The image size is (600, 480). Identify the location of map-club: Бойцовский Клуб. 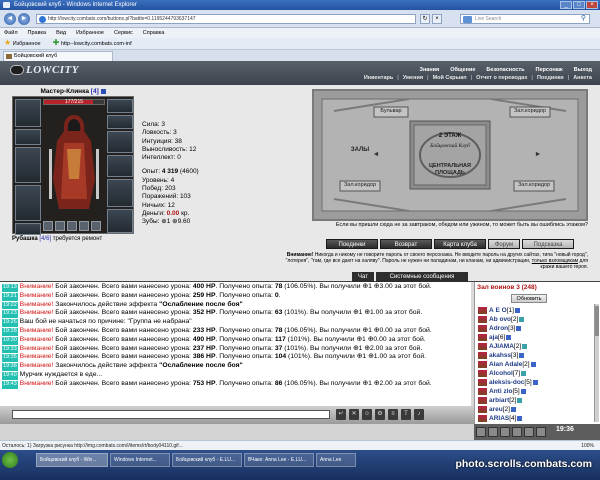
(450, 146).